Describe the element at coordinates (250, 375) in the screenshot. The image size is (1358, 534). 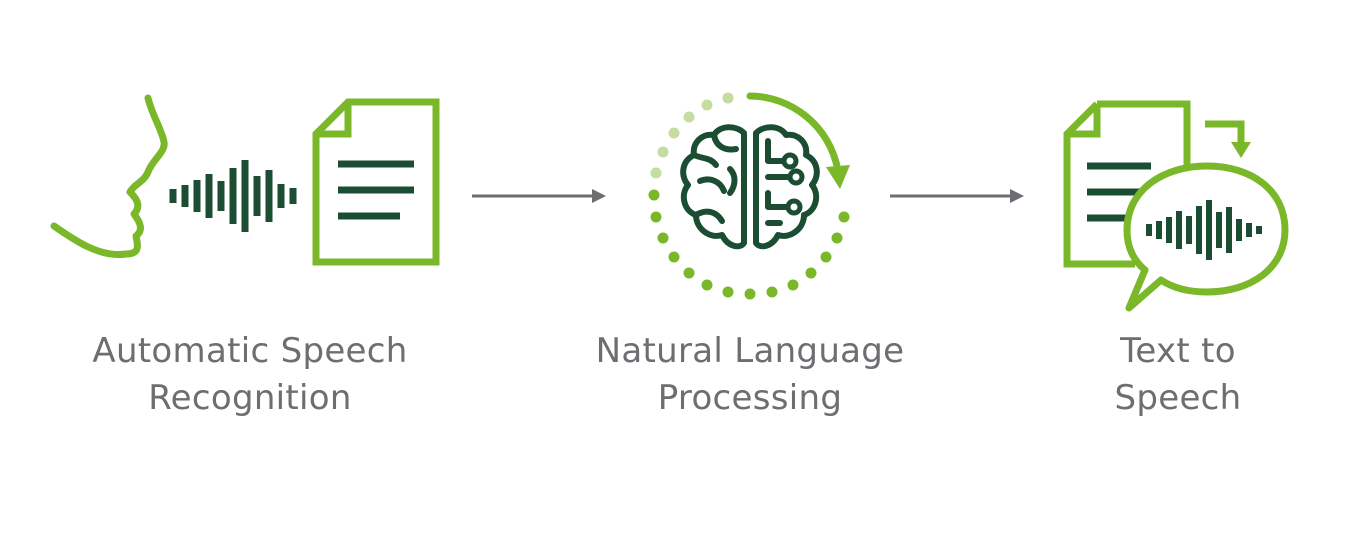
I see `stage-label-asr: Automatic Speech Recognition` at that location.